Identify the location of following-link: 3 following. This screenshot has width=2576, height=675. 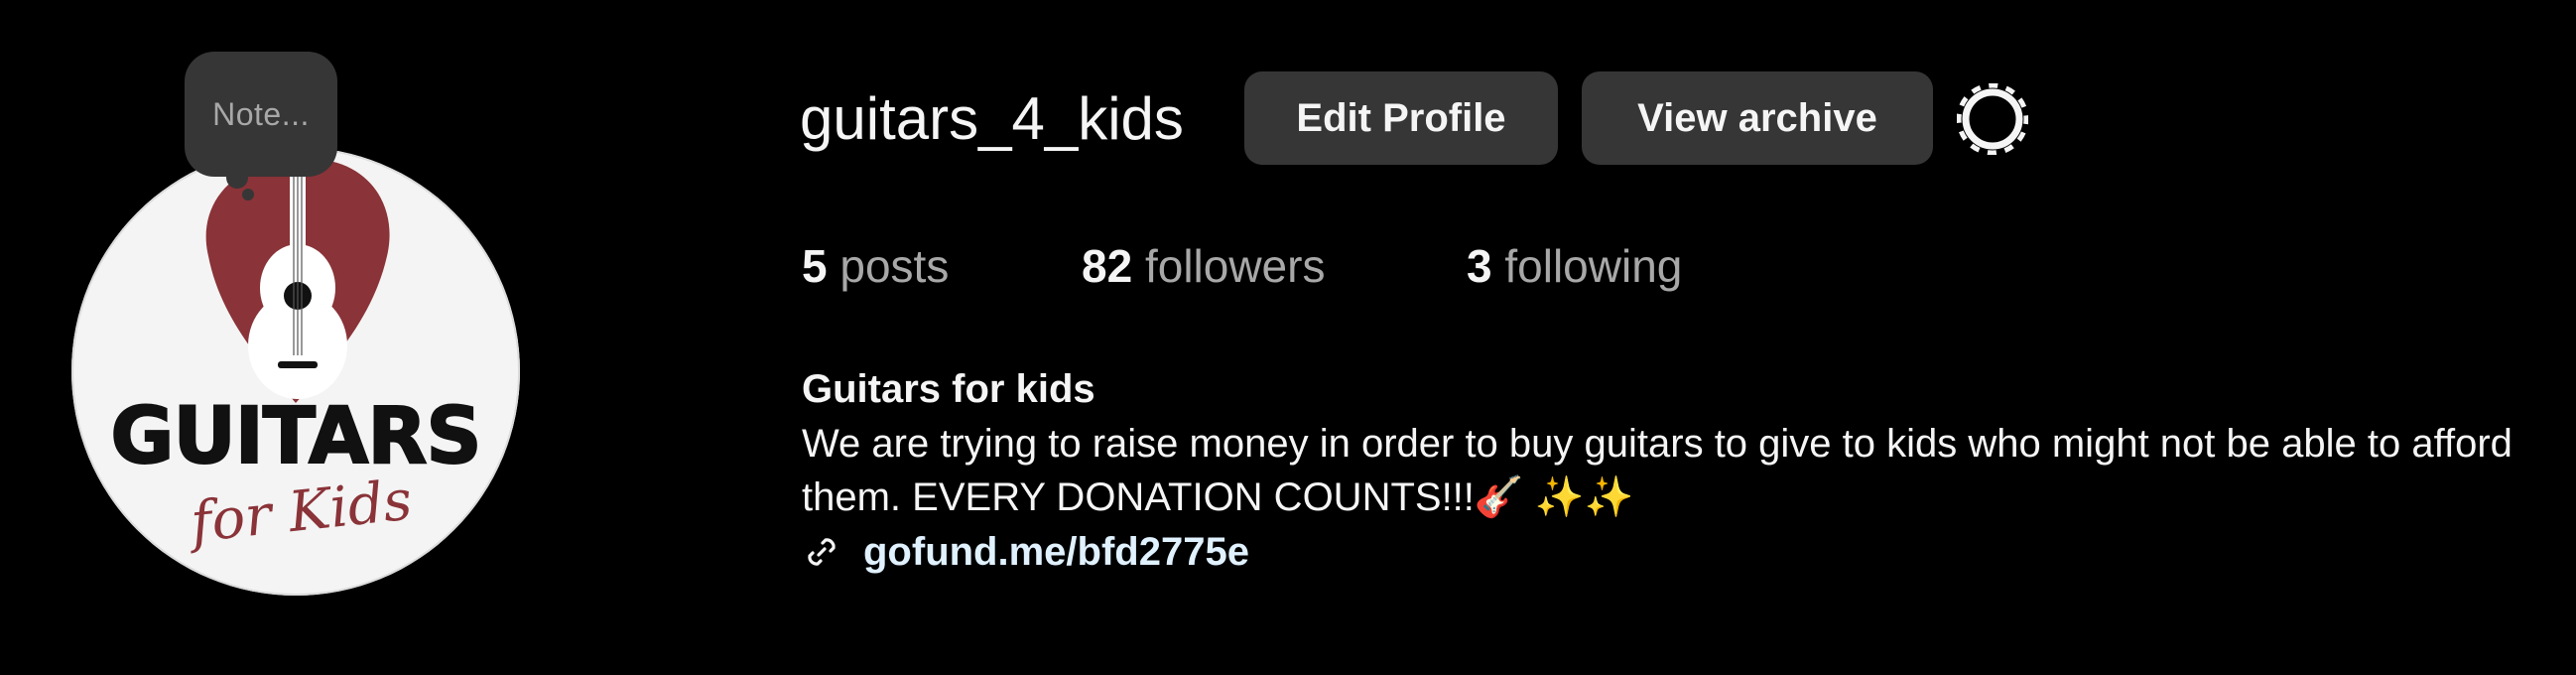
(1575, 266).